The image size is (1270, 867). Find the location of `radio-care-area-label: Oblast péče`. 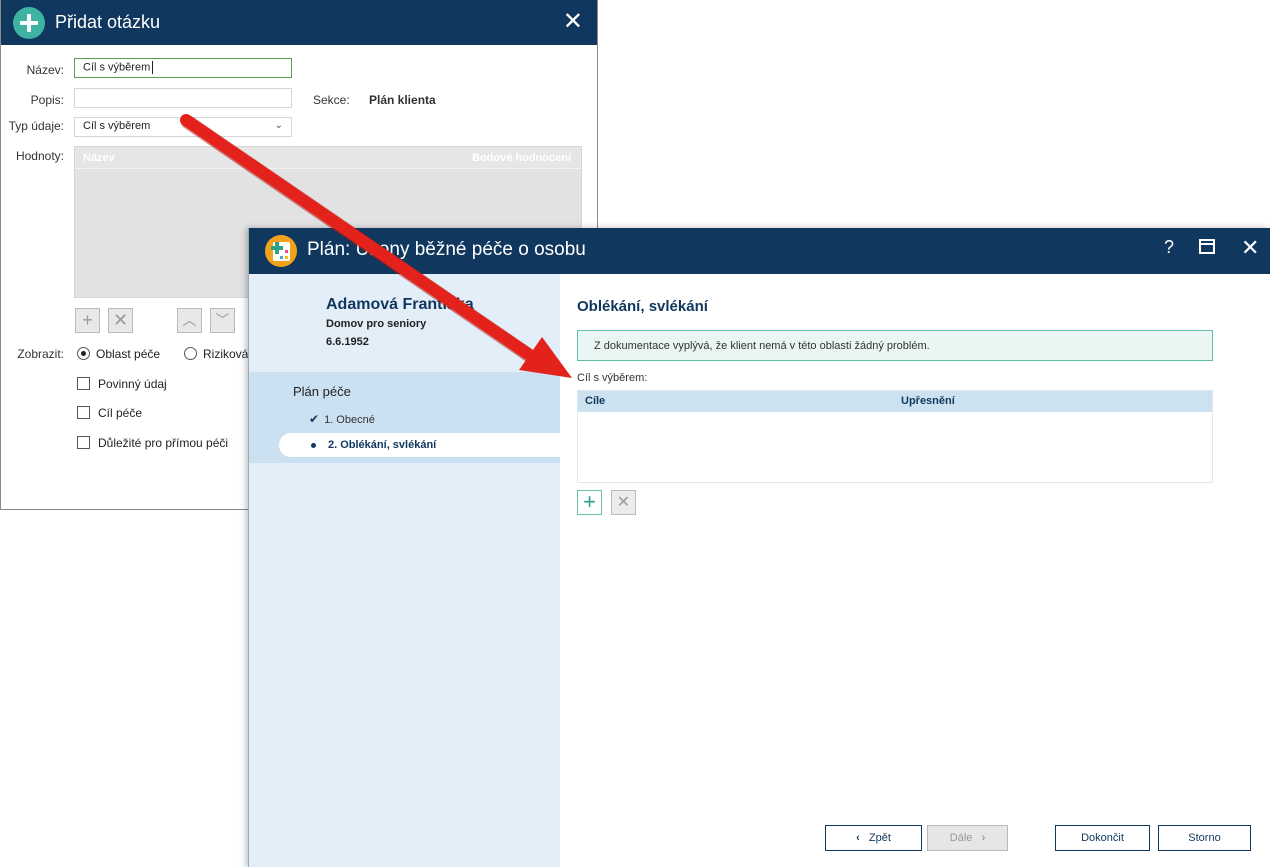

radio-care-area-label: Oblast péče is located at coordinates (128, 354).